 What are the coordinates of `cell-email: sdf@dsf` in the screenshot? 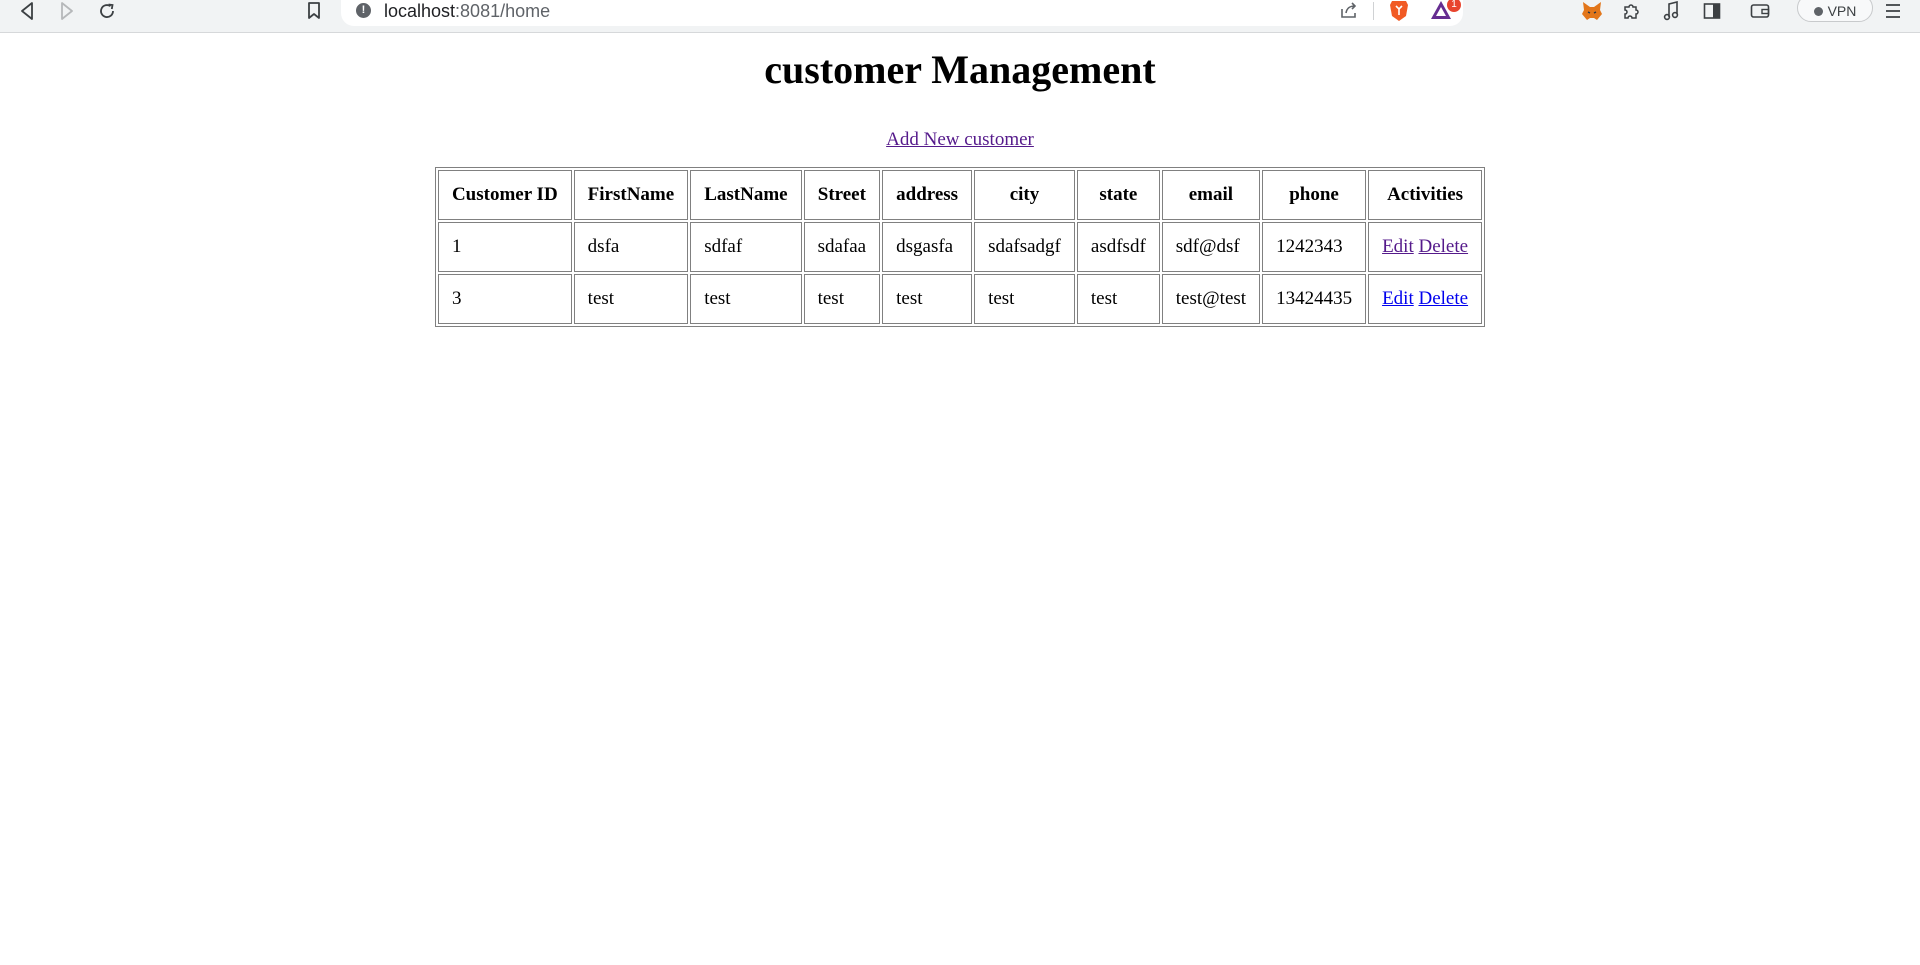 It's located at (1211, 247).